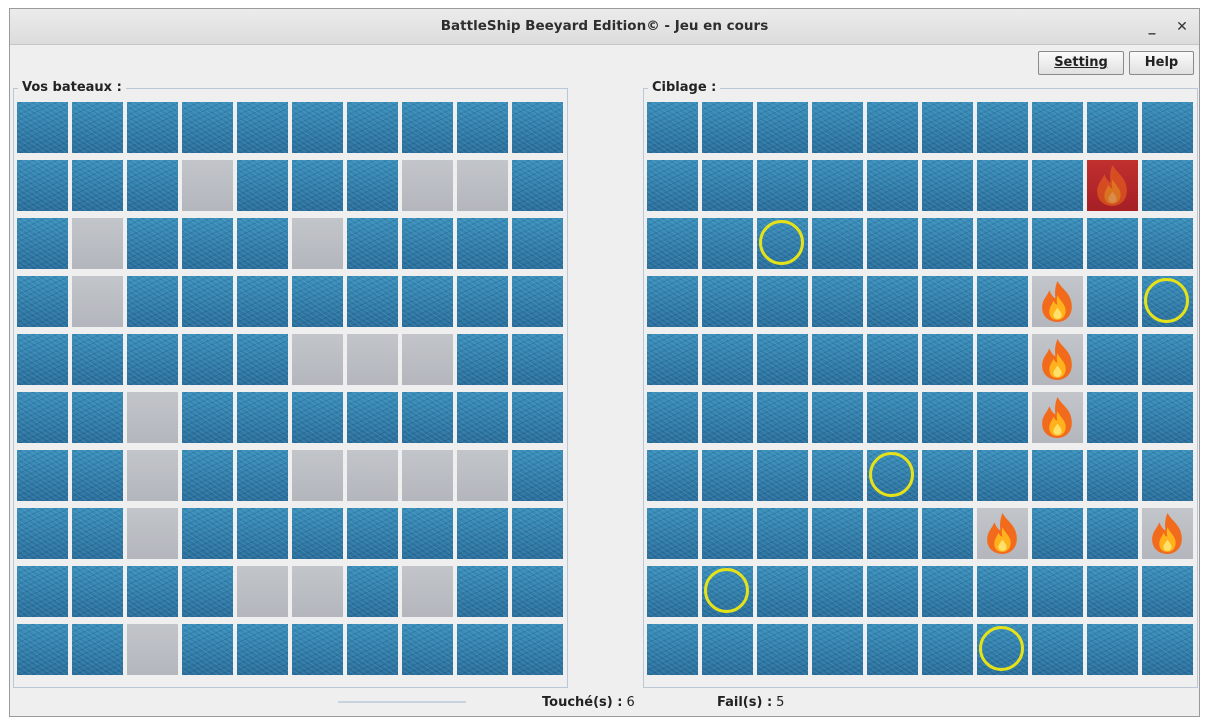  What do you see at coordinates (1081, 63) in the screenshot?
I see `setting-button: Setting` at bounding box center [1081, 63].